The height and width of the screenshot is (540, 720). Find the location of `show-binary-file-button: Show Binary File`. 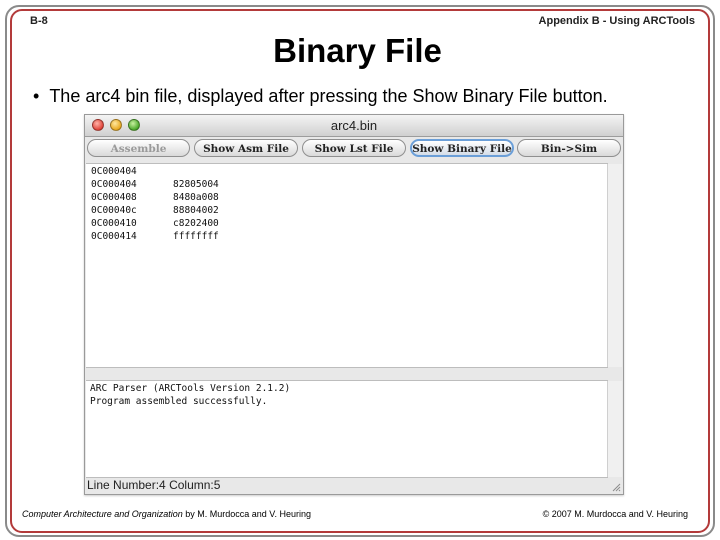

show-binary-file-button: Show Binary File is located at coordinates (462, 148).